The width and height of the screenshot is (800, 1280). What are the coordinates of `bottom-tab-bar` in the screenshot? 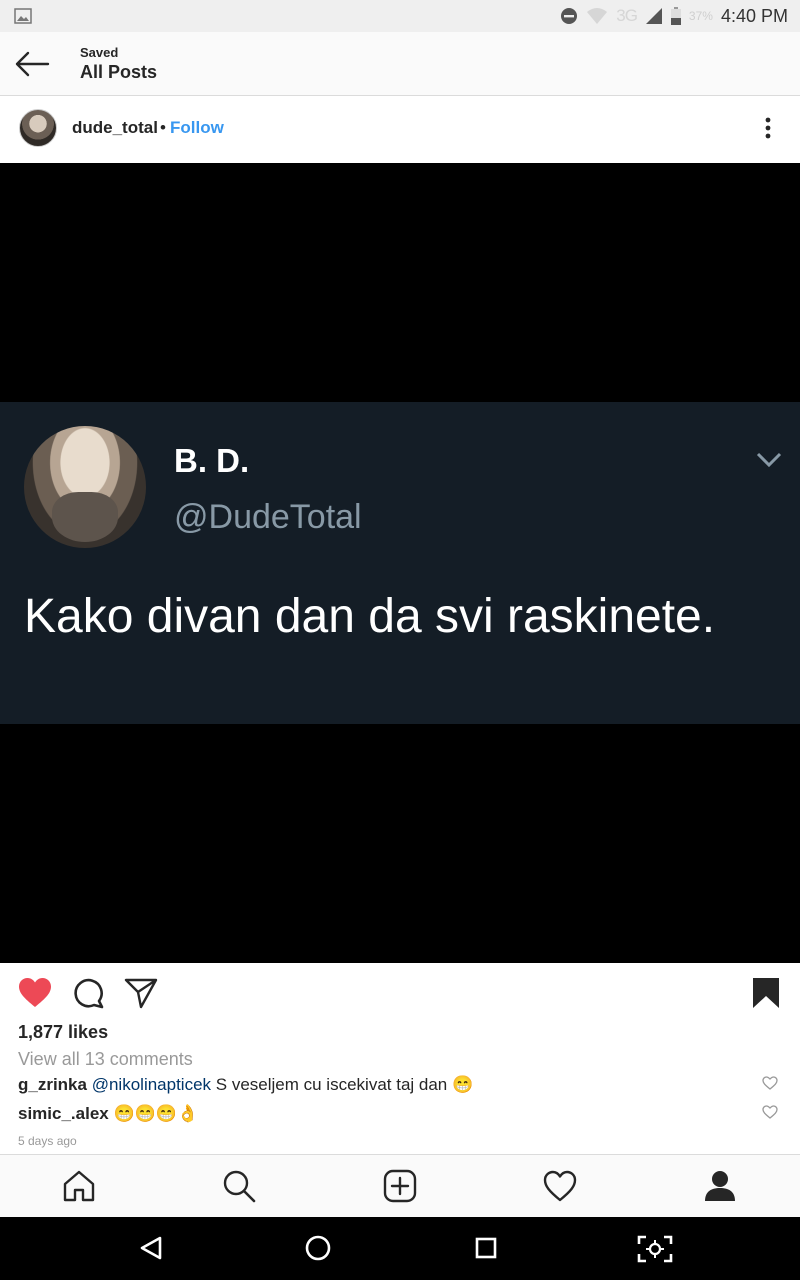 It's located at (400, 1185).